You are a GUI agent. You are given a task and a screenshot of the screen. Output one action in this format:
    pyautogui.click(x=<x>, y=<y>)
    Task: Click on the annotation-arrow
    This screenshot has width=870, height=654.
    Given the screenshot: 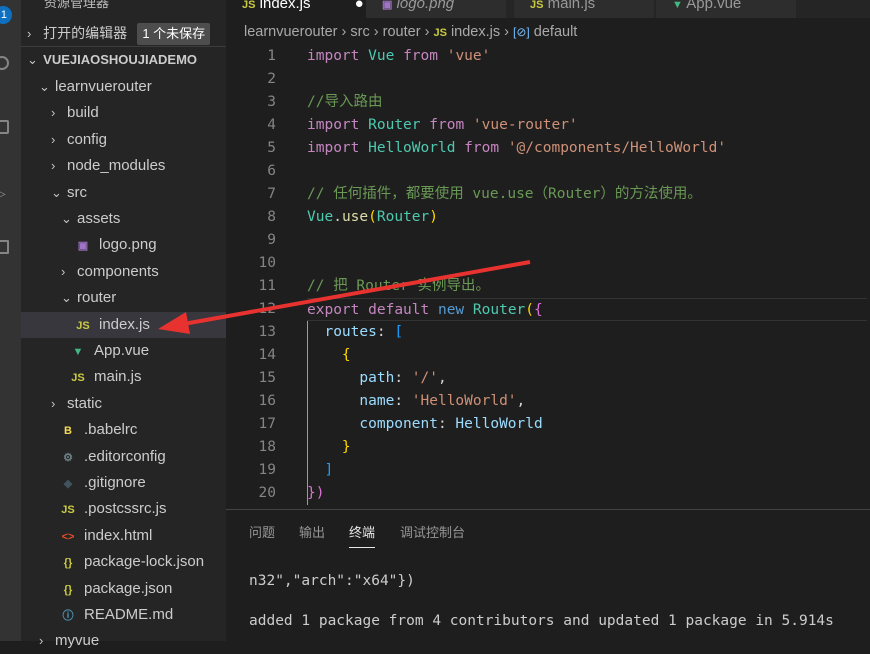 What is the action you would take?
    pyautogui.click(x=344, y=297)
    